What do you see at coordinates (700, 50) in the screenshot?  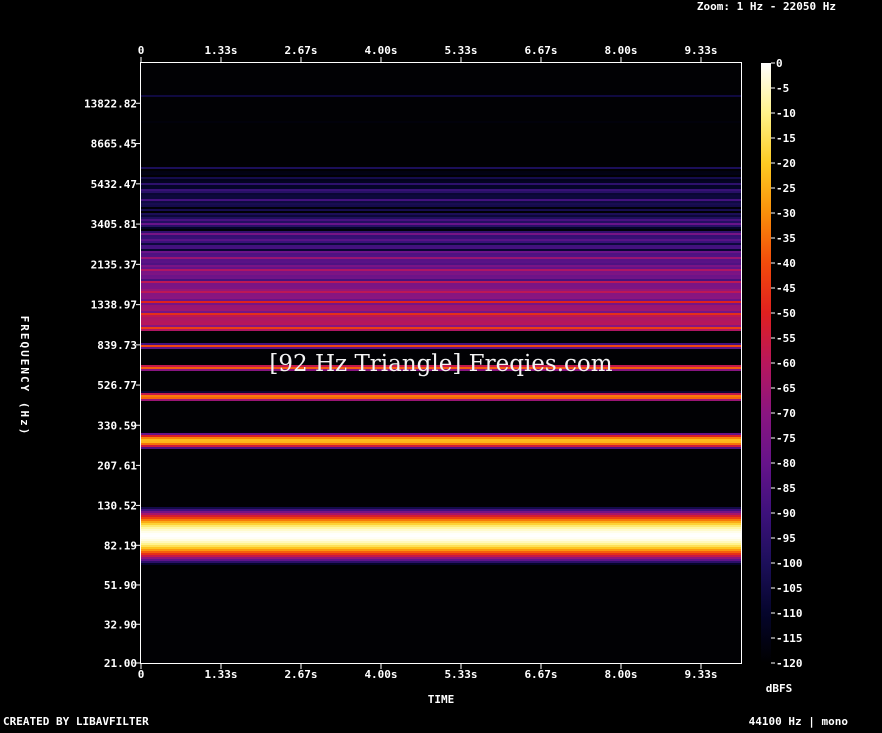 I see `x-tick-label-top: 9.33s` at bounding box center [700, 50].